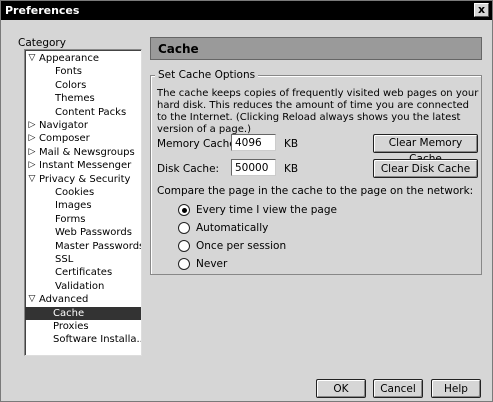 The image size is (493, 402). I want to click on sidebar-item-label: Navigator, so click(63, 125).